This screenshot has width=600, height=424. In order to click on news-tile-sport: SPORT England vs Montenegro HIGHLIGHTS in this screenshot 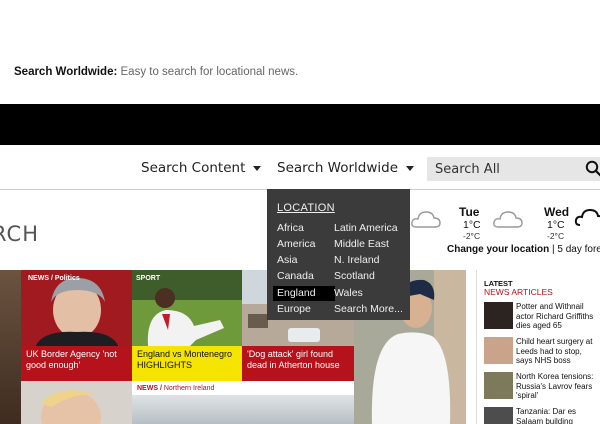, I will do `click(187, 325)`.